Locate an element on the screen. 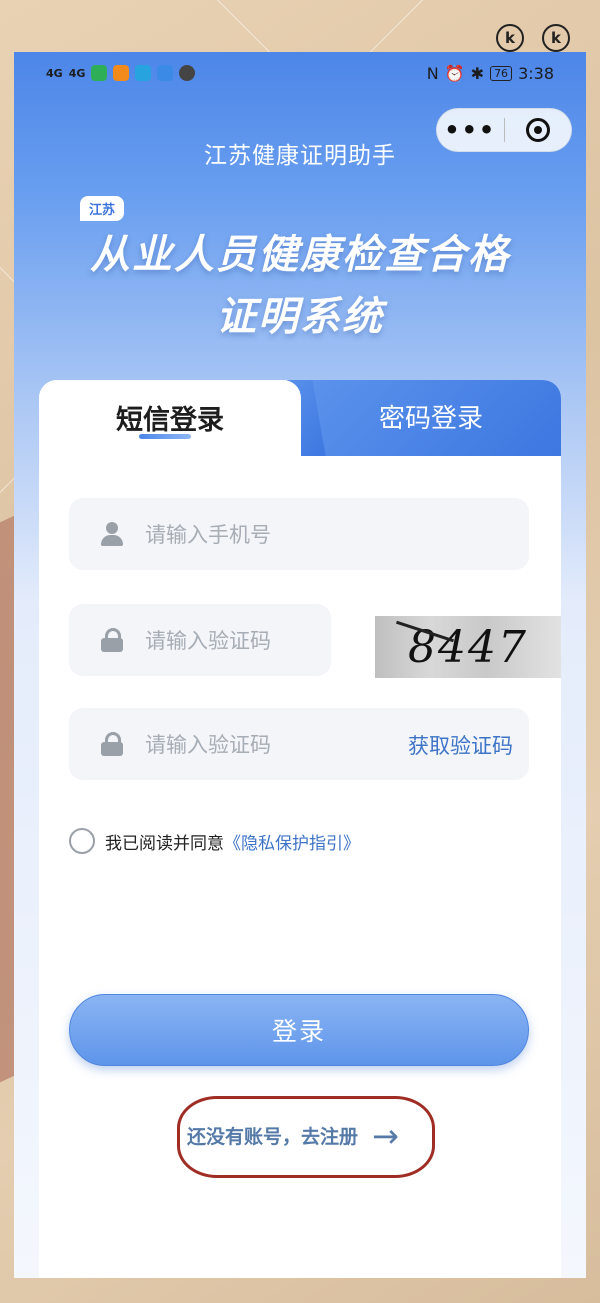  register-label: 还没有账号，去注册 is located at coordinates (273, 1137).